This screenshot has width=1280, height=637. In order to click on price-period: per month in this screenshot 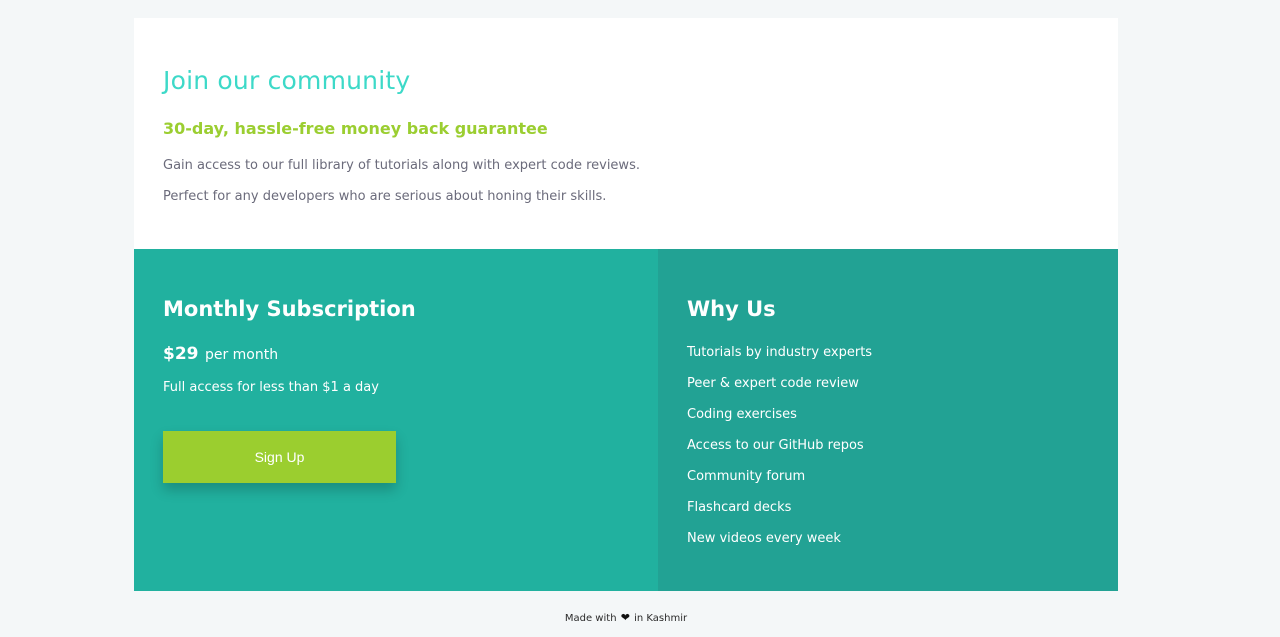, I will do `click(241, 355)`.